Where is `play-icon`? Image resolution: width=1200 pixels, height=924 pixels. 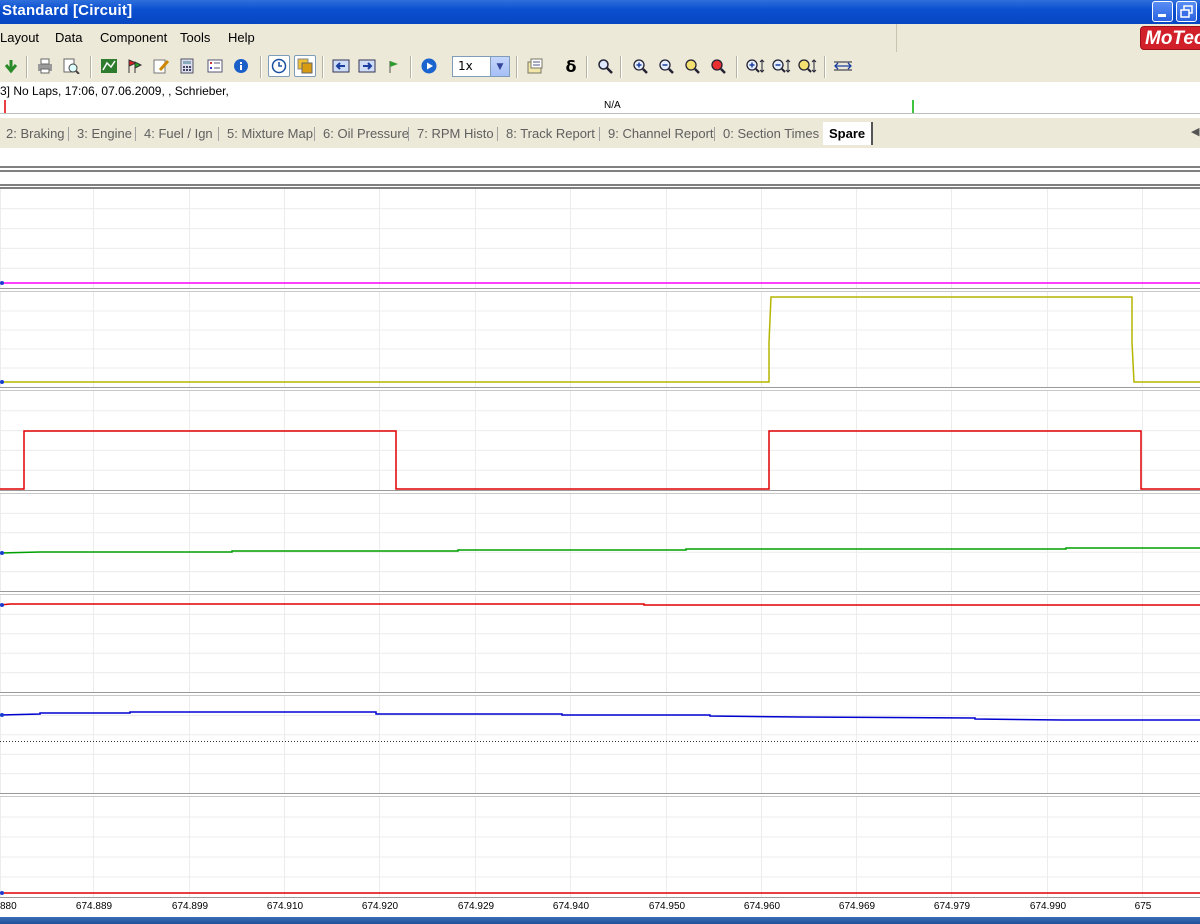 play-icon is located at coordinates (429, 66).